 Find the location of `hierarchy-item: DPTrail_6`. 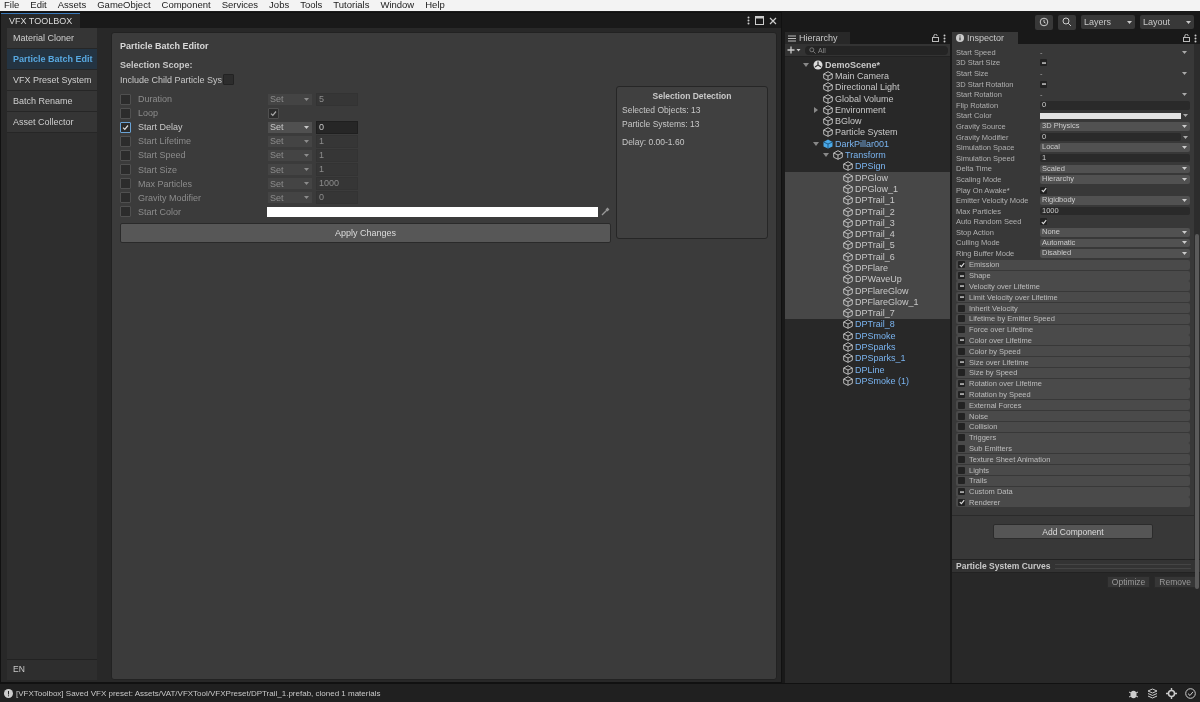

hierarchy-item: DPTrail_6 is located at coordinates (867, 257).